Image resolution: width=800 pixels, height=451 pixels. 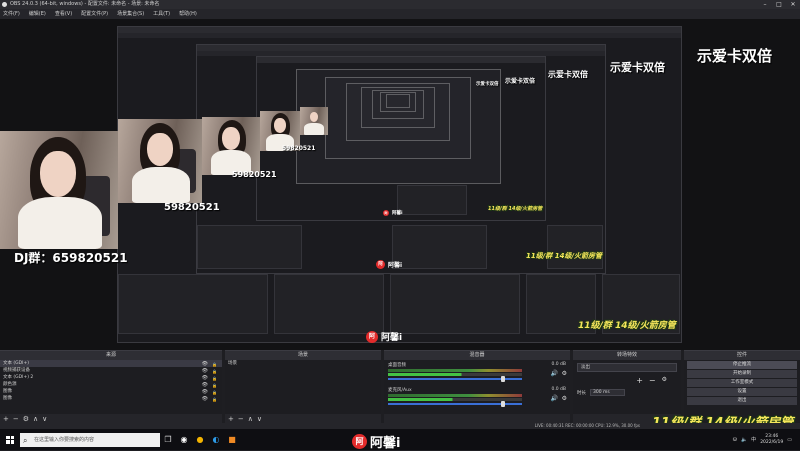 I want to click on transition-tools: + − ⚙, so click(x=627, y=380).